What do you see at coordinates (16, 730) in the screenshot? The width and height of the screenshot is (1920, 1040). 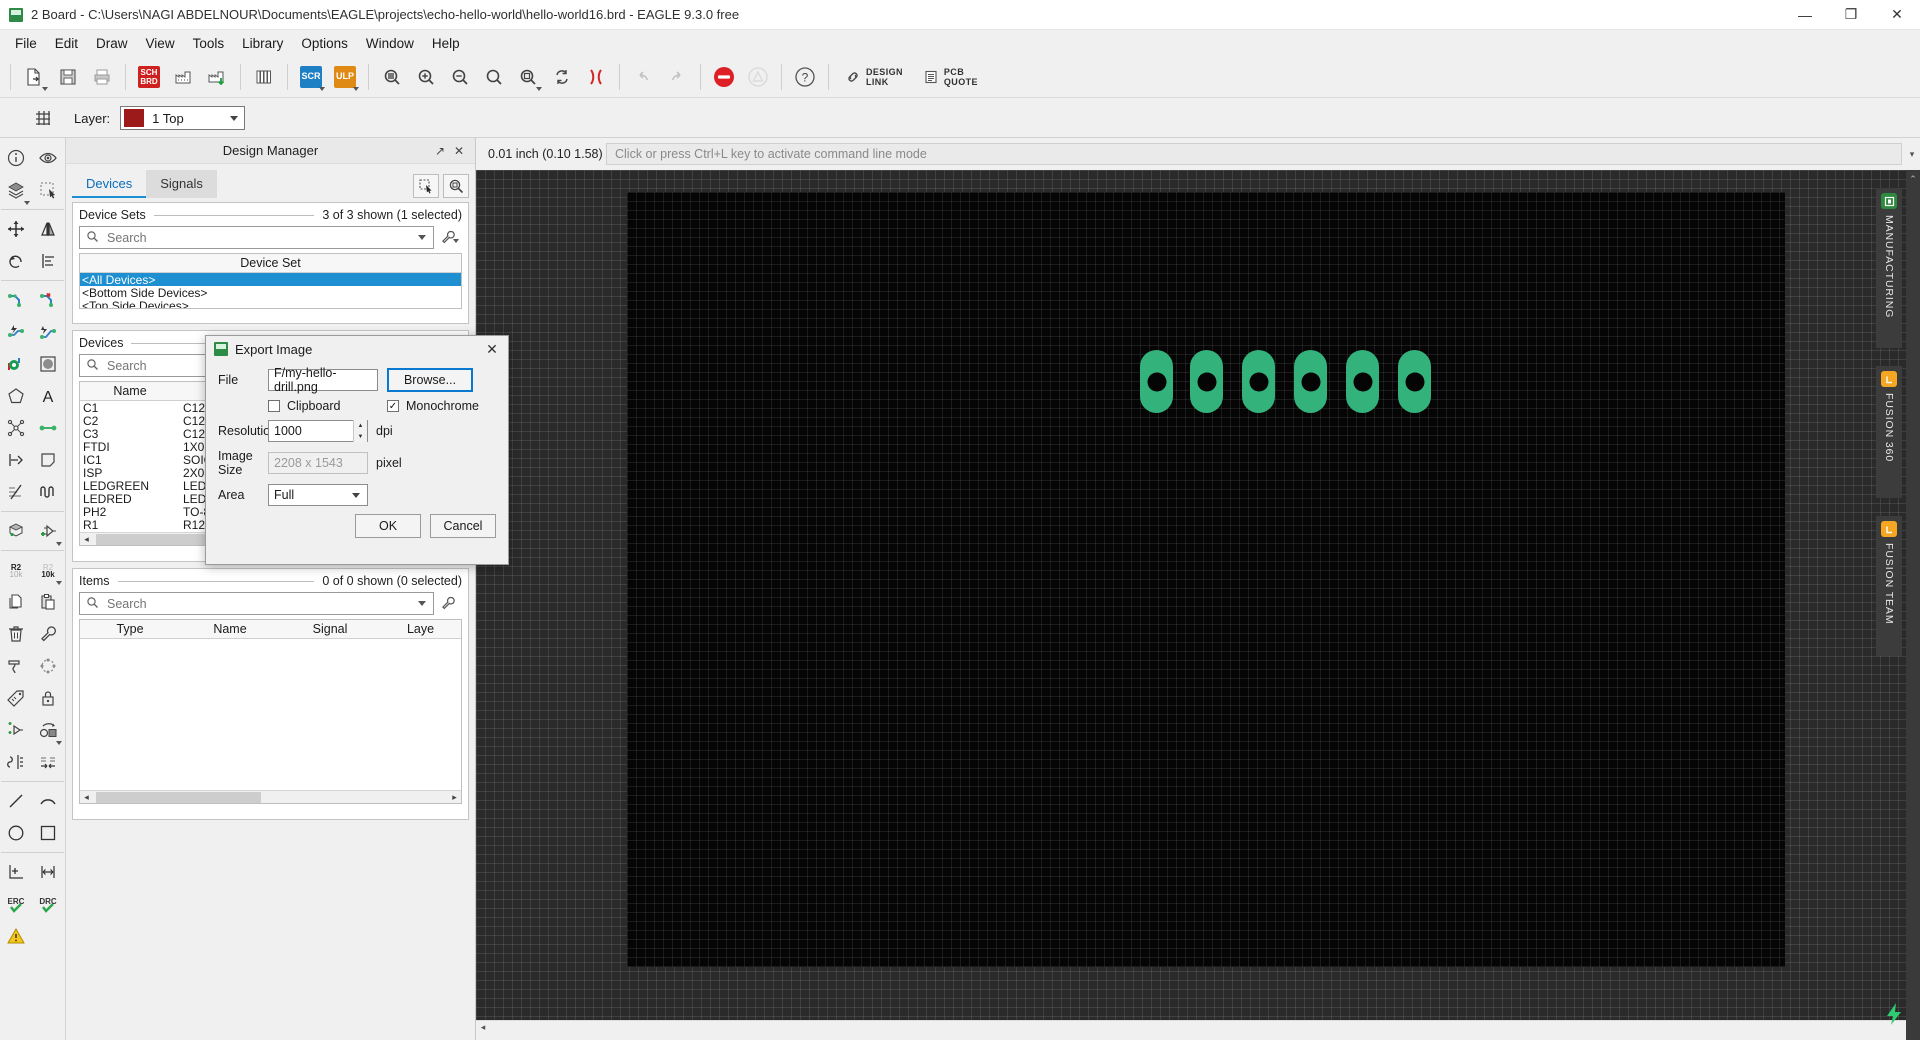 I see `add-gate-icon` at bounding box center [16, 730].